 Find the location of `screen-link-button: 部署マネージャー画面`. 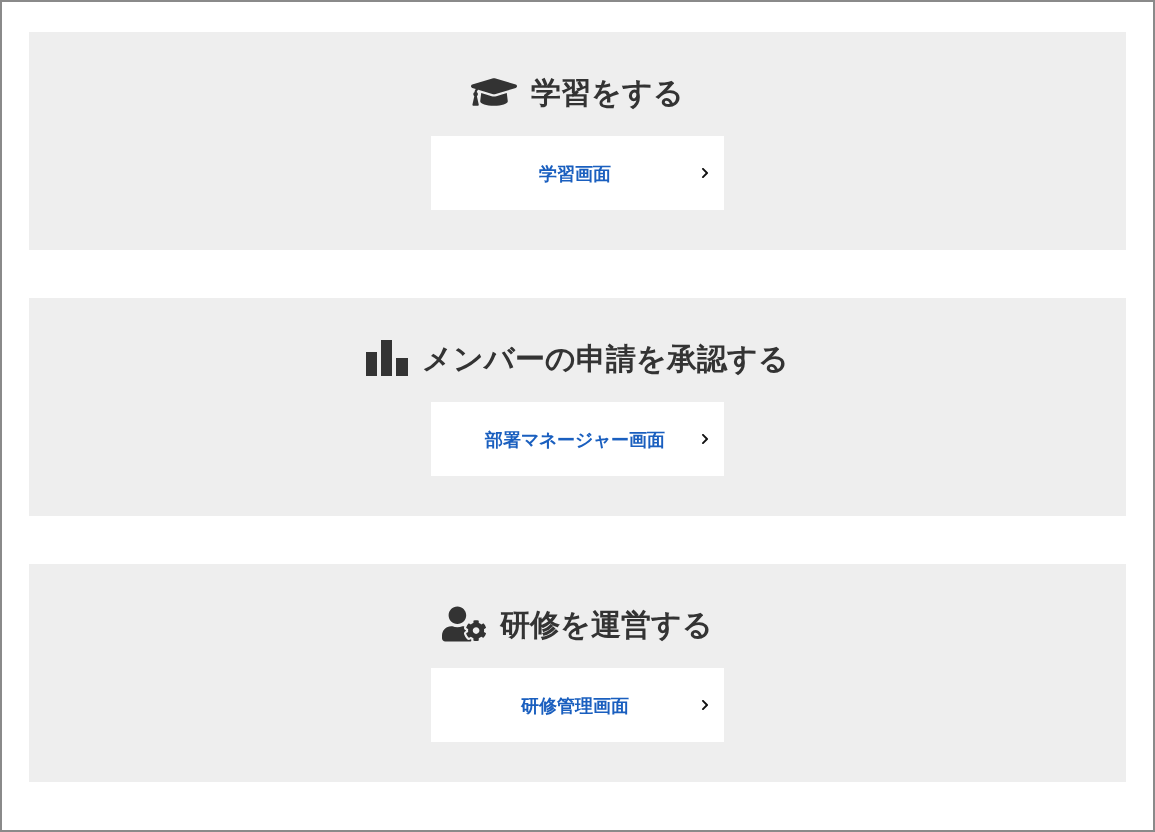

screen-link-button: 部署マネージャー画面 is located at coordinates (577, 439).